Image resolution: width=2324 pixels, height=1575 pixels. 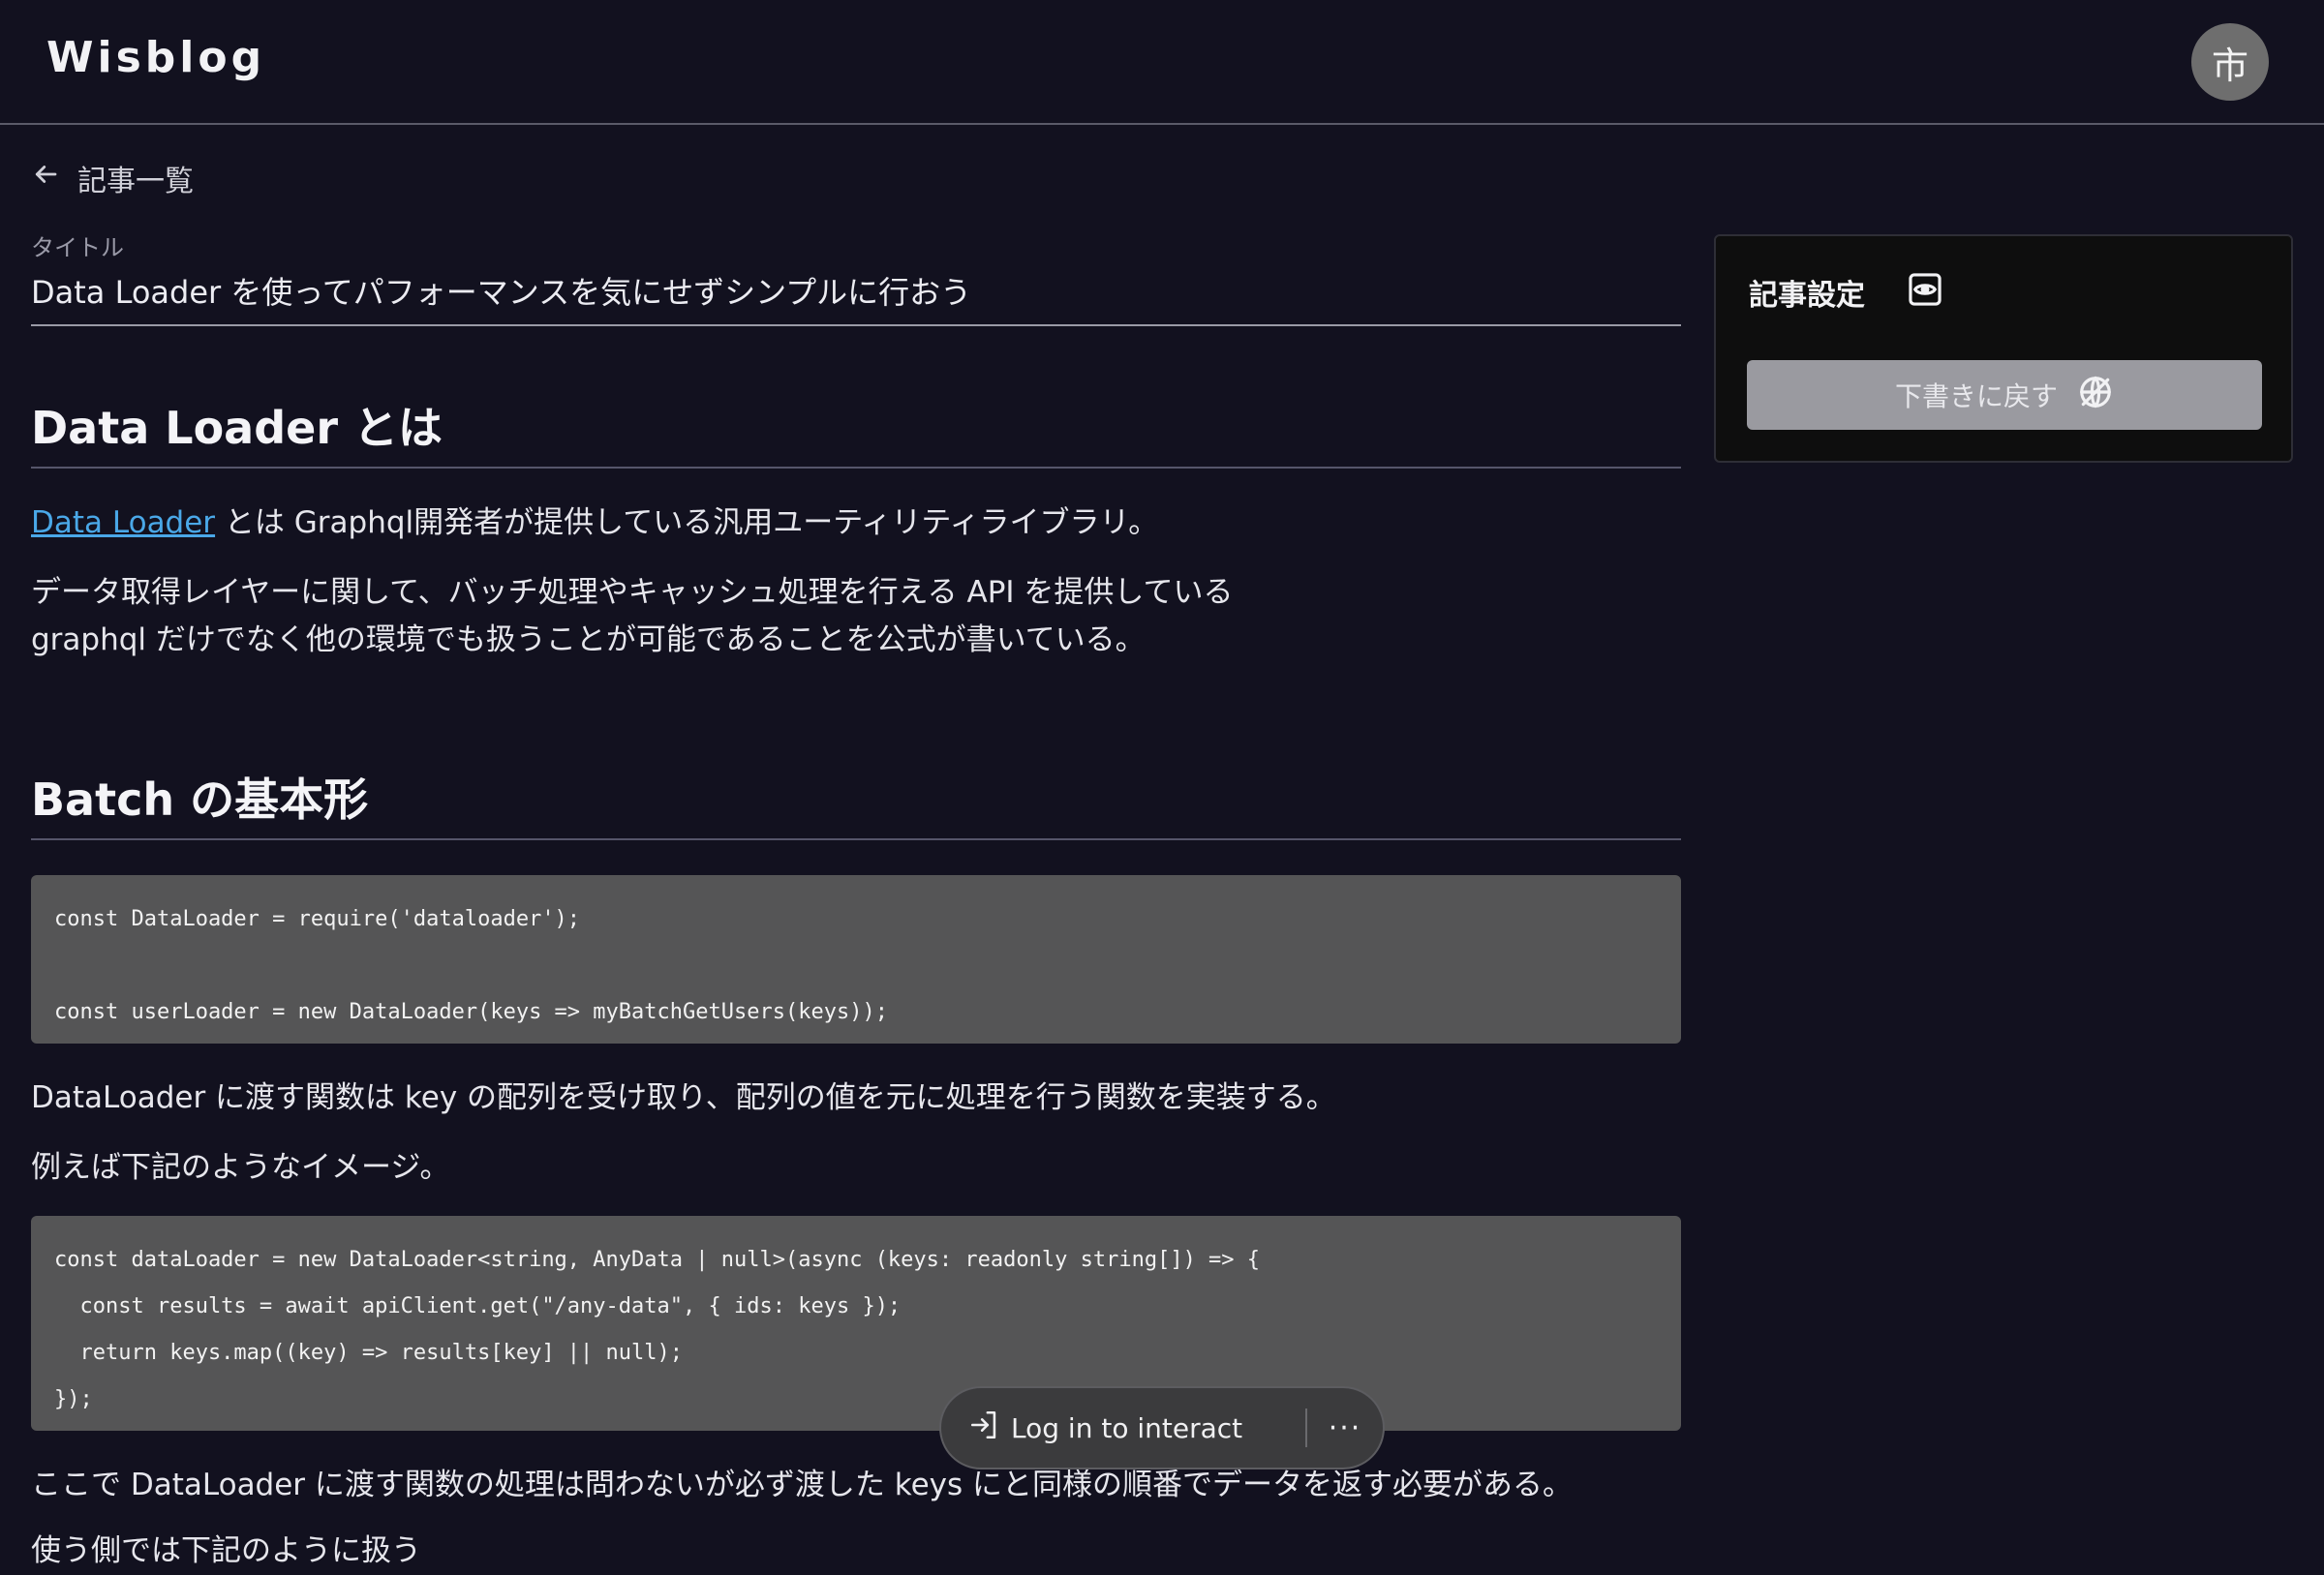 What do you see at coordinates (1807, 296) in the screenshot?
I see `settings-title: 記事設定` at bounding box center [1807, 296].